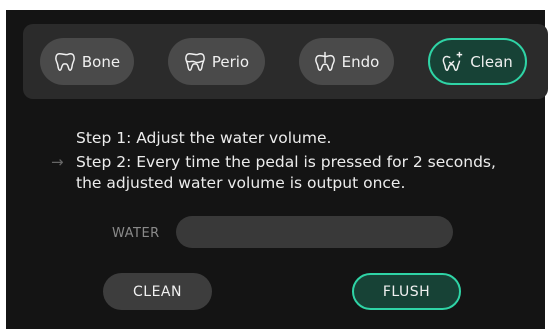 This screenshot has height=331, width=551. What do you see at coordinates (194, 61) in the screenshot?
I see `tooth-gum-icon` at bounding box center [194, 61].